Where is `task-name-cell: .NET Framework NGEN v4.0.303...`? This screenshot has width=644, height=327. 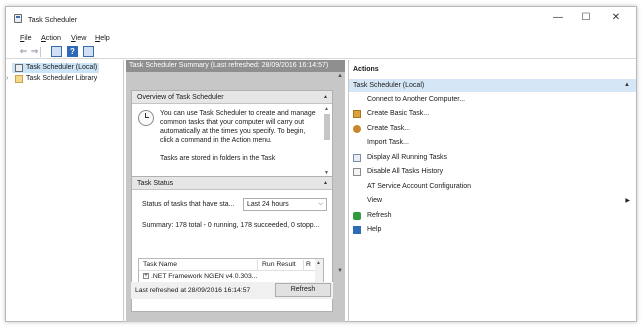 task-name-cell: .NET Framework NGEN v4.0.303... is located at coordinates (204, 276).